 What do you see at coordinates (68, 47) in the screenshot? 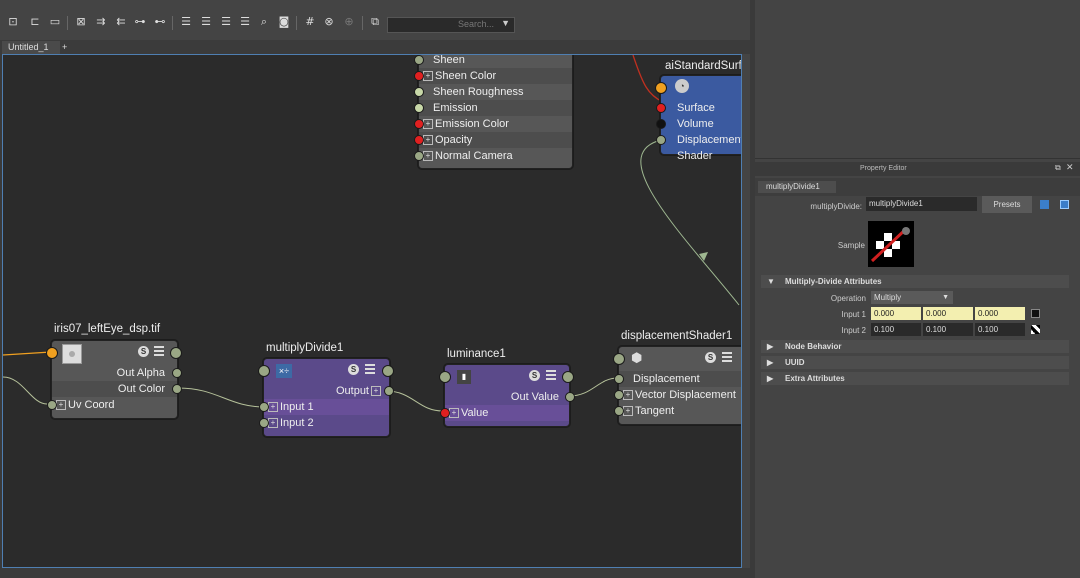
I see `add-tab-button: +` at bounding box center [68, 47].